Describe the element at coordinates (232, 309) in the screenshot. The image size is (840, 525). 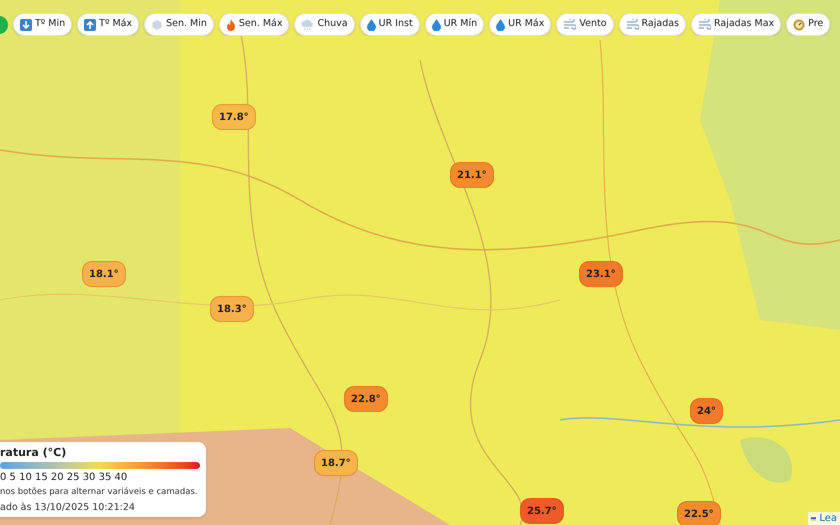
I see `temperature-marker: 18.3°` at that location.